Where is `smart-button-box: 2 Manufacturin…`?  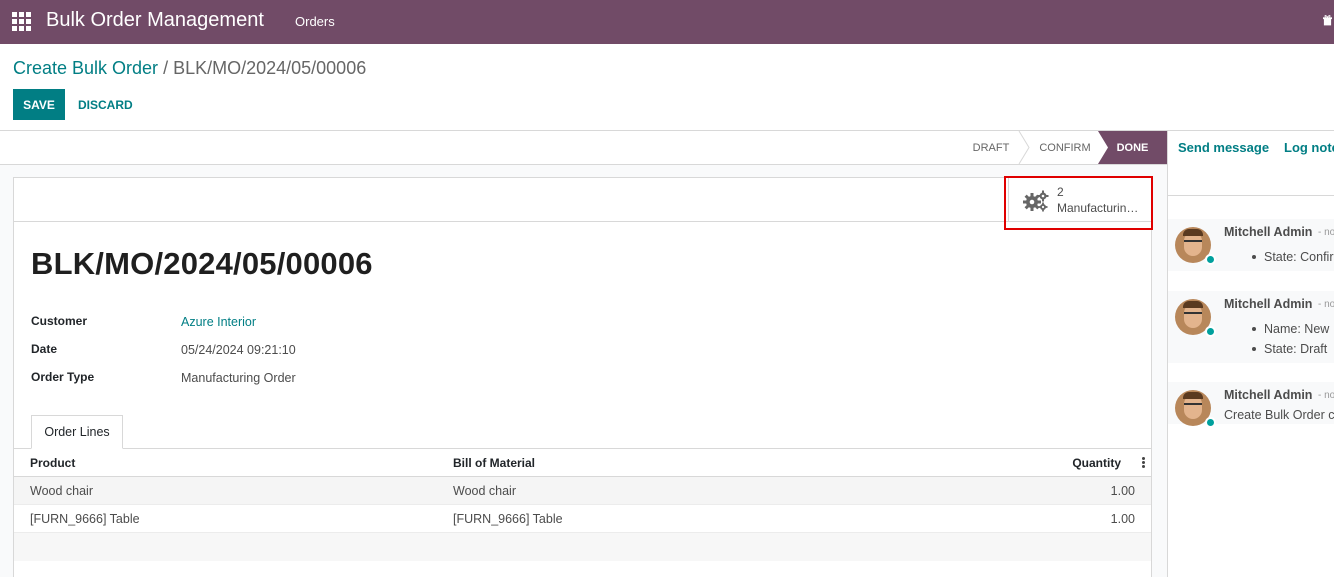 smart-button-box: 2 Manufacturin… is located at coordinates (582, 200).